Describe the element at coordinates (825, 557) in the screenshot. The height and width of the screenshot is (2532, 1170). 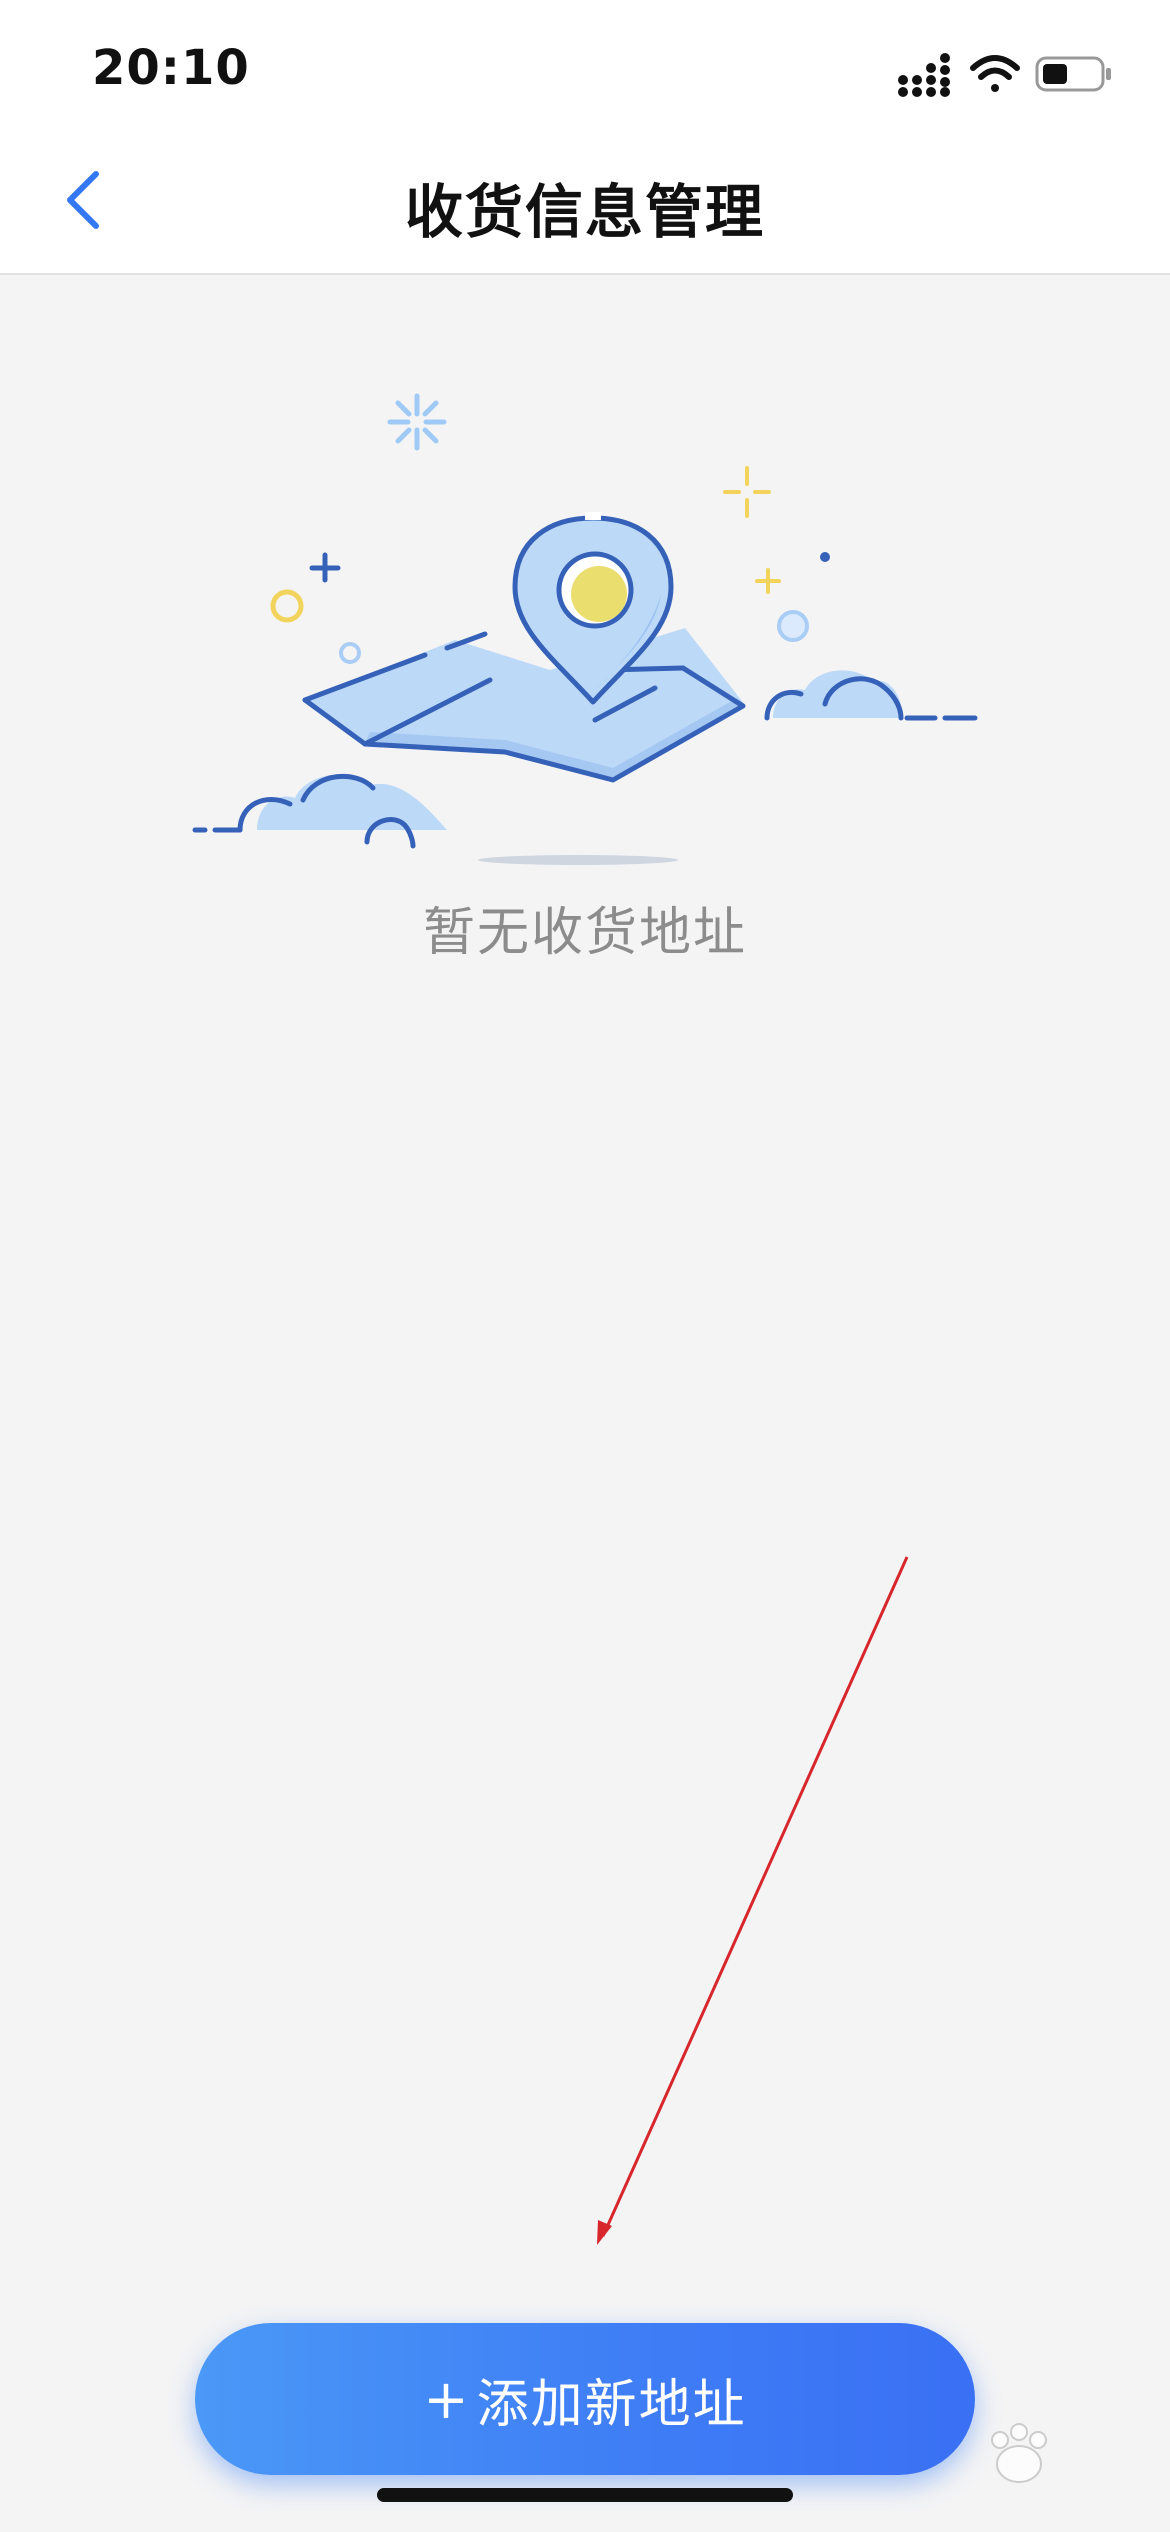
I see `dot-icon` at that location.